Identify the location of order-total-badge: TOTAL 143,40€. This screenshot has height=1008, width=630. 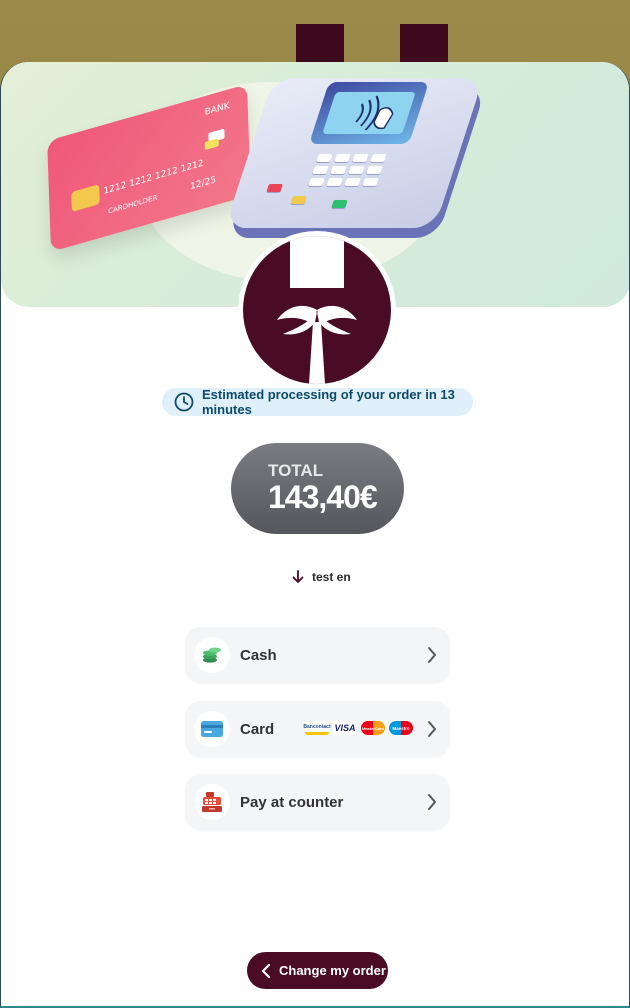
(317, 488).